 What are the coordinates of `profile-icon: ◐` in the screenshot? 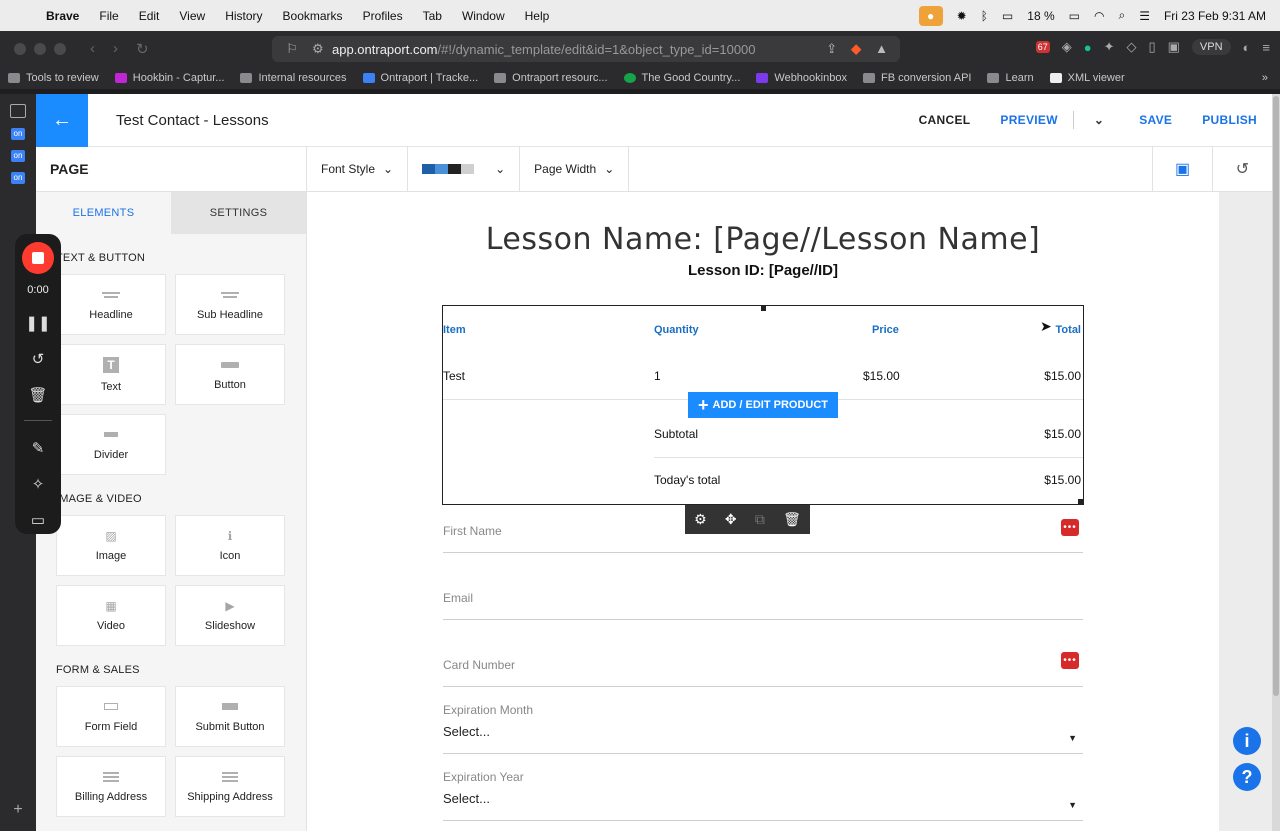 It's located at (1247, 47).